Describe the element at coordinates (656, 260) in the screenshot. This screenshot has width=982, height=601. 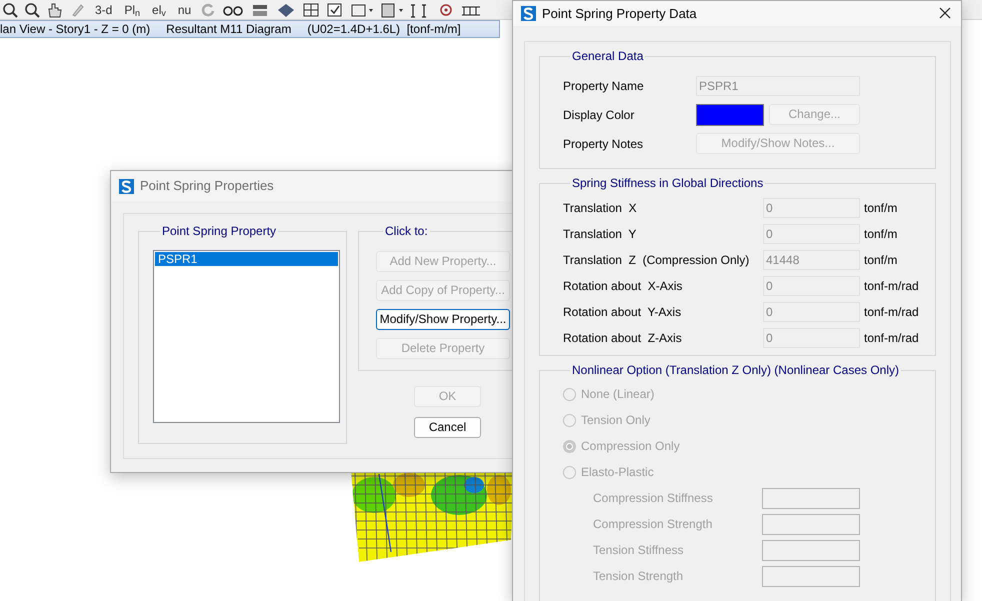
I see `field-label: Translation Z (Compression Only)` at that location.